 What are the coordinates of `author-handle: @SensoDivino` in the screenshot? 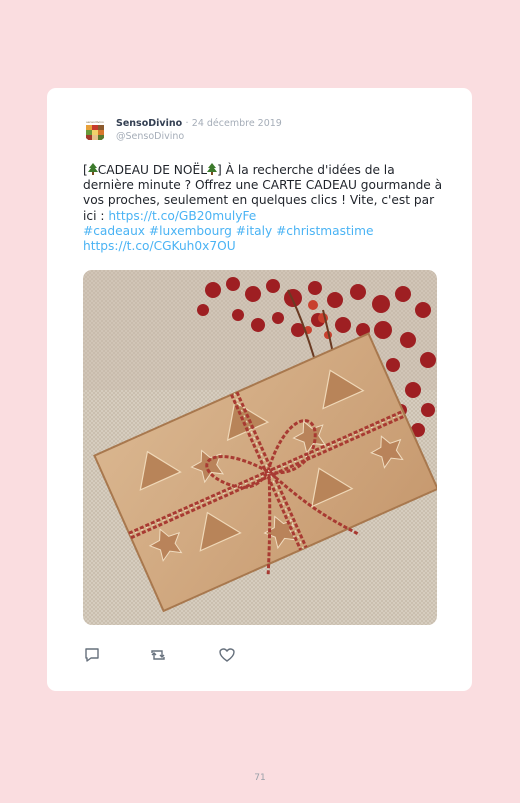 It's located at (150, 136).